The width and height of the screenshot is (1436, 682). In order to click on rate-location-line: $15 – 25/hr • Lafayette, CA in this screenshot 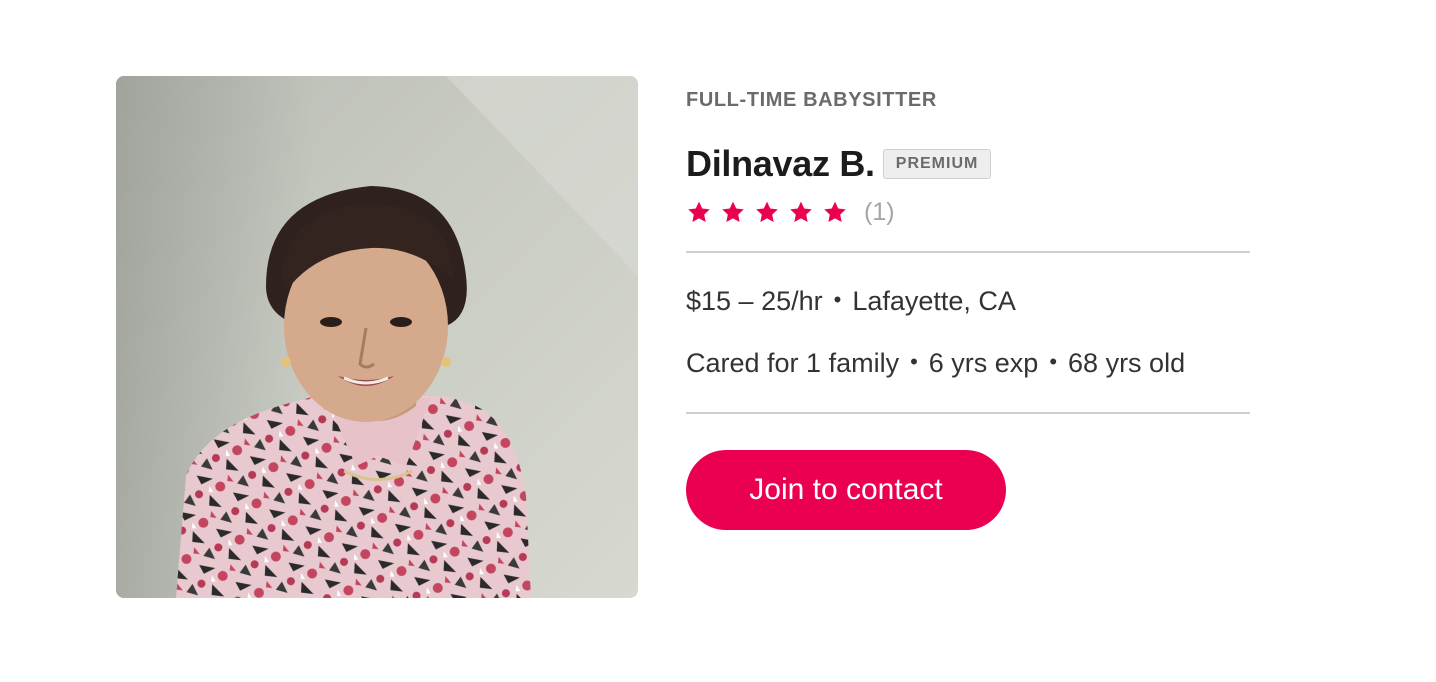, I will do `click(968, 302)`.